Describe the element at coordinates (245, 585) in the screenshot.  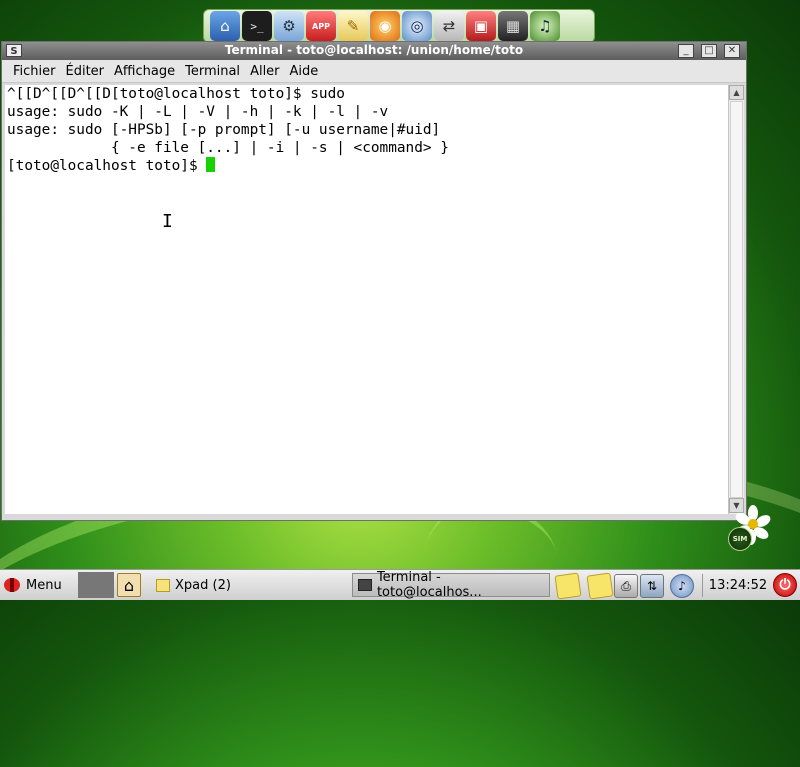
I see `taskbar-item-xpad: Xpad (2)` at that location.